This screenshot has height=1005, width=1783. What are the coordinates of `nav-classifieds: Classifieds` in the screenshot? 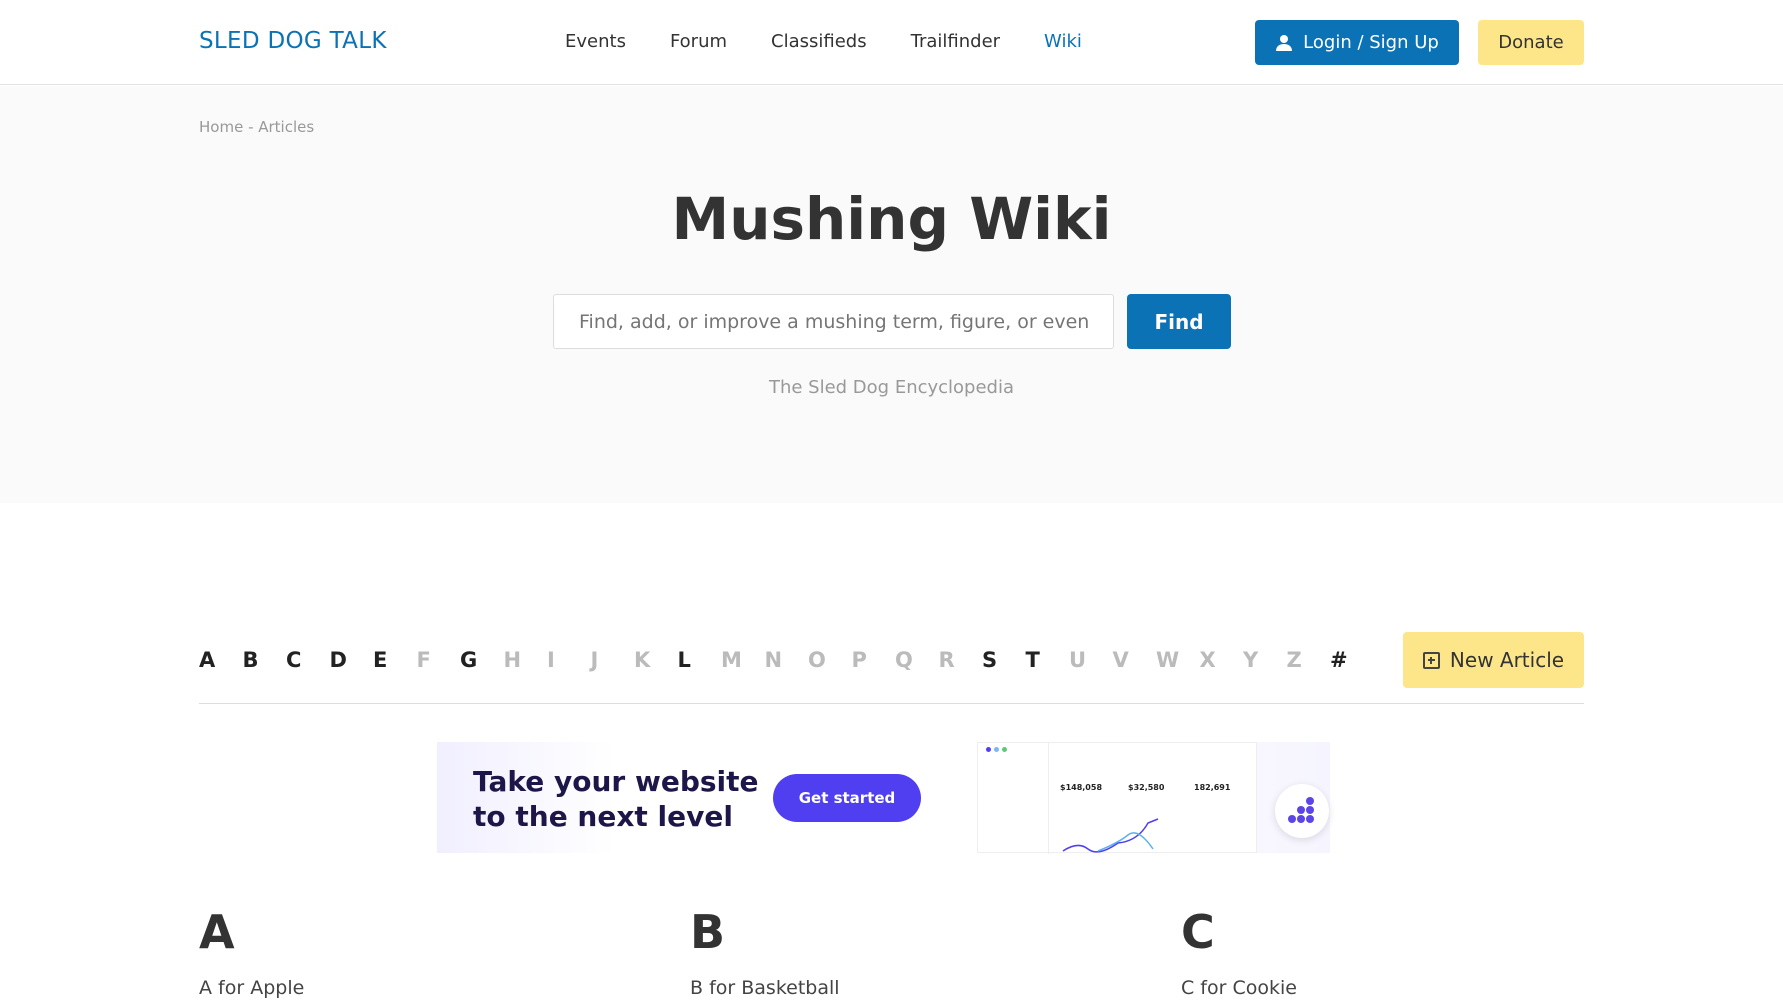 It's located at (819, 41).